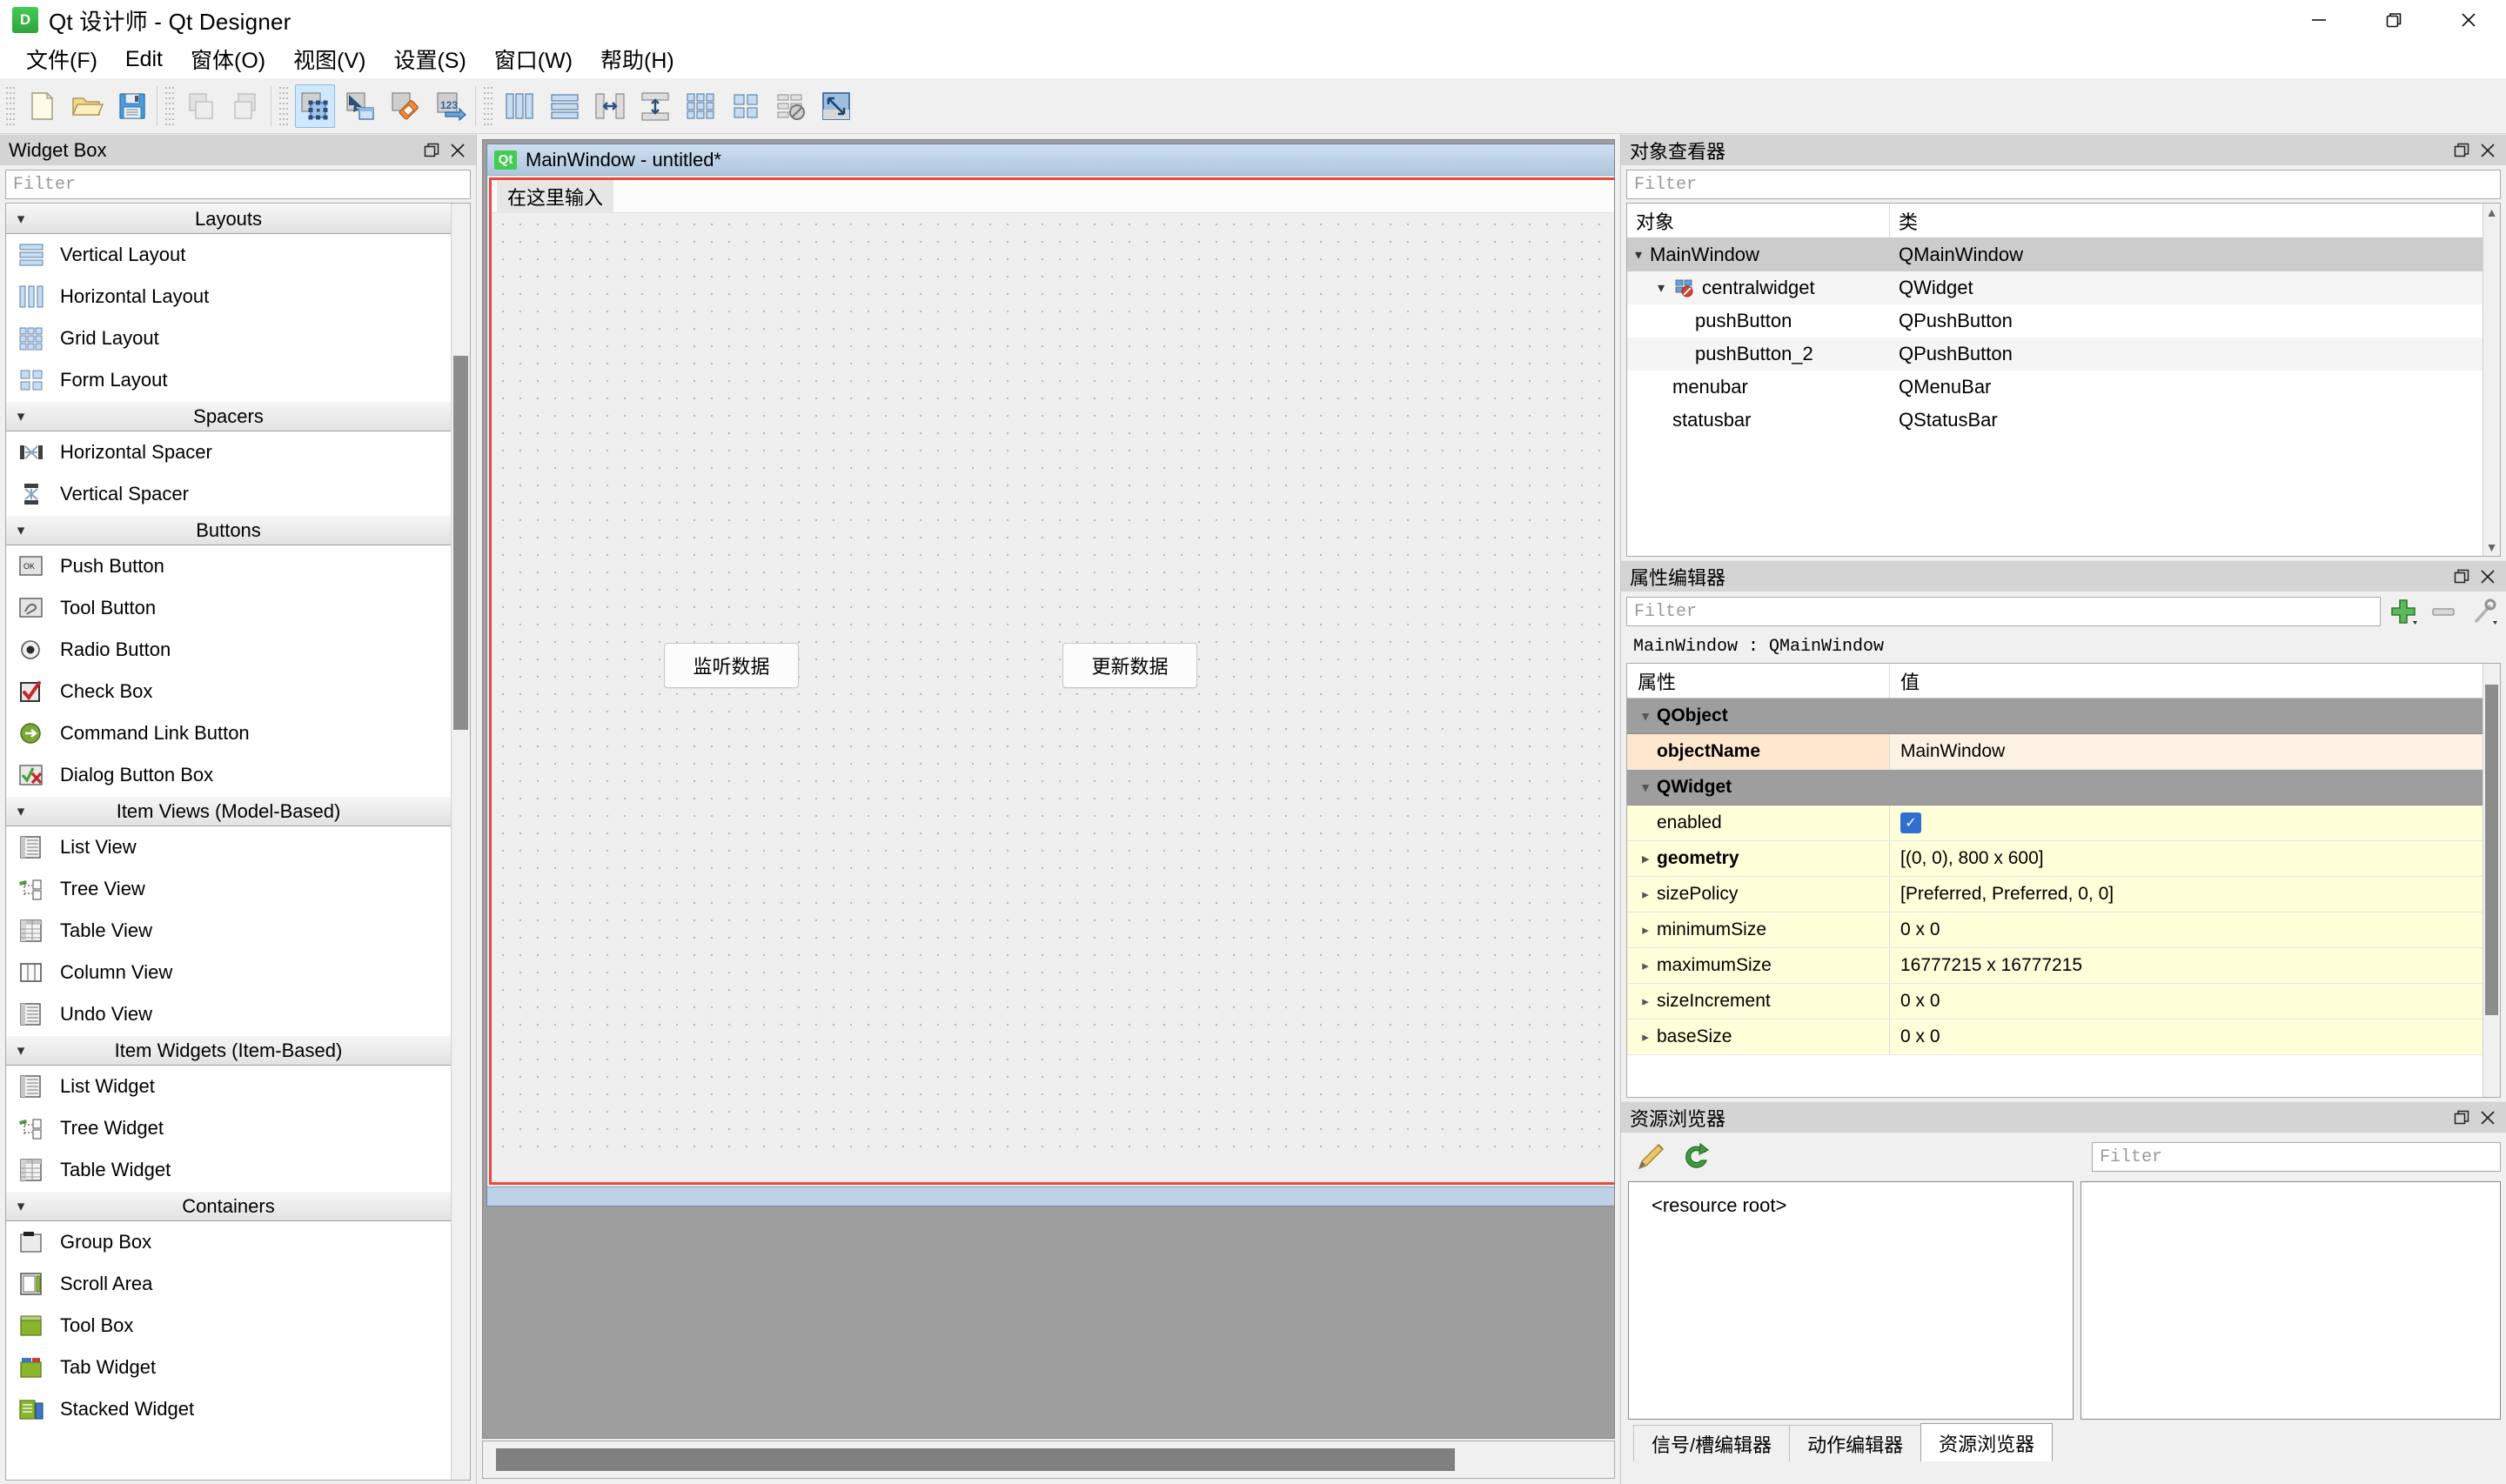 The width and height of the screenshot is (2506, 1484). Describe the element at coordinates (1050, 1196) in the screenshot. I see `form-resize-strip` at that location.